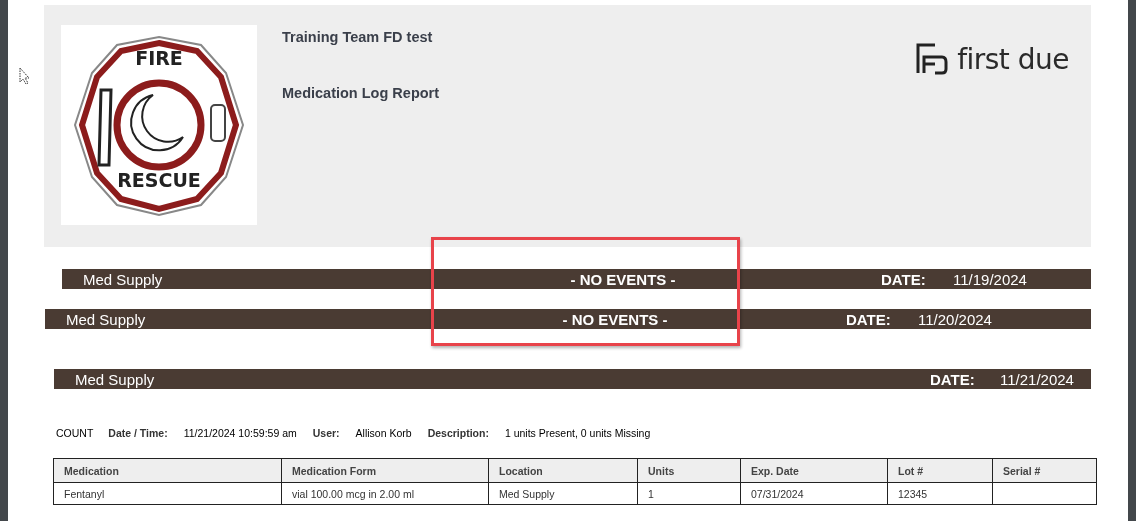 The image size is (1136, 521). Describe the element at coordinates (689, 470) in the screenshot. I see `column-header: Units` at that location.